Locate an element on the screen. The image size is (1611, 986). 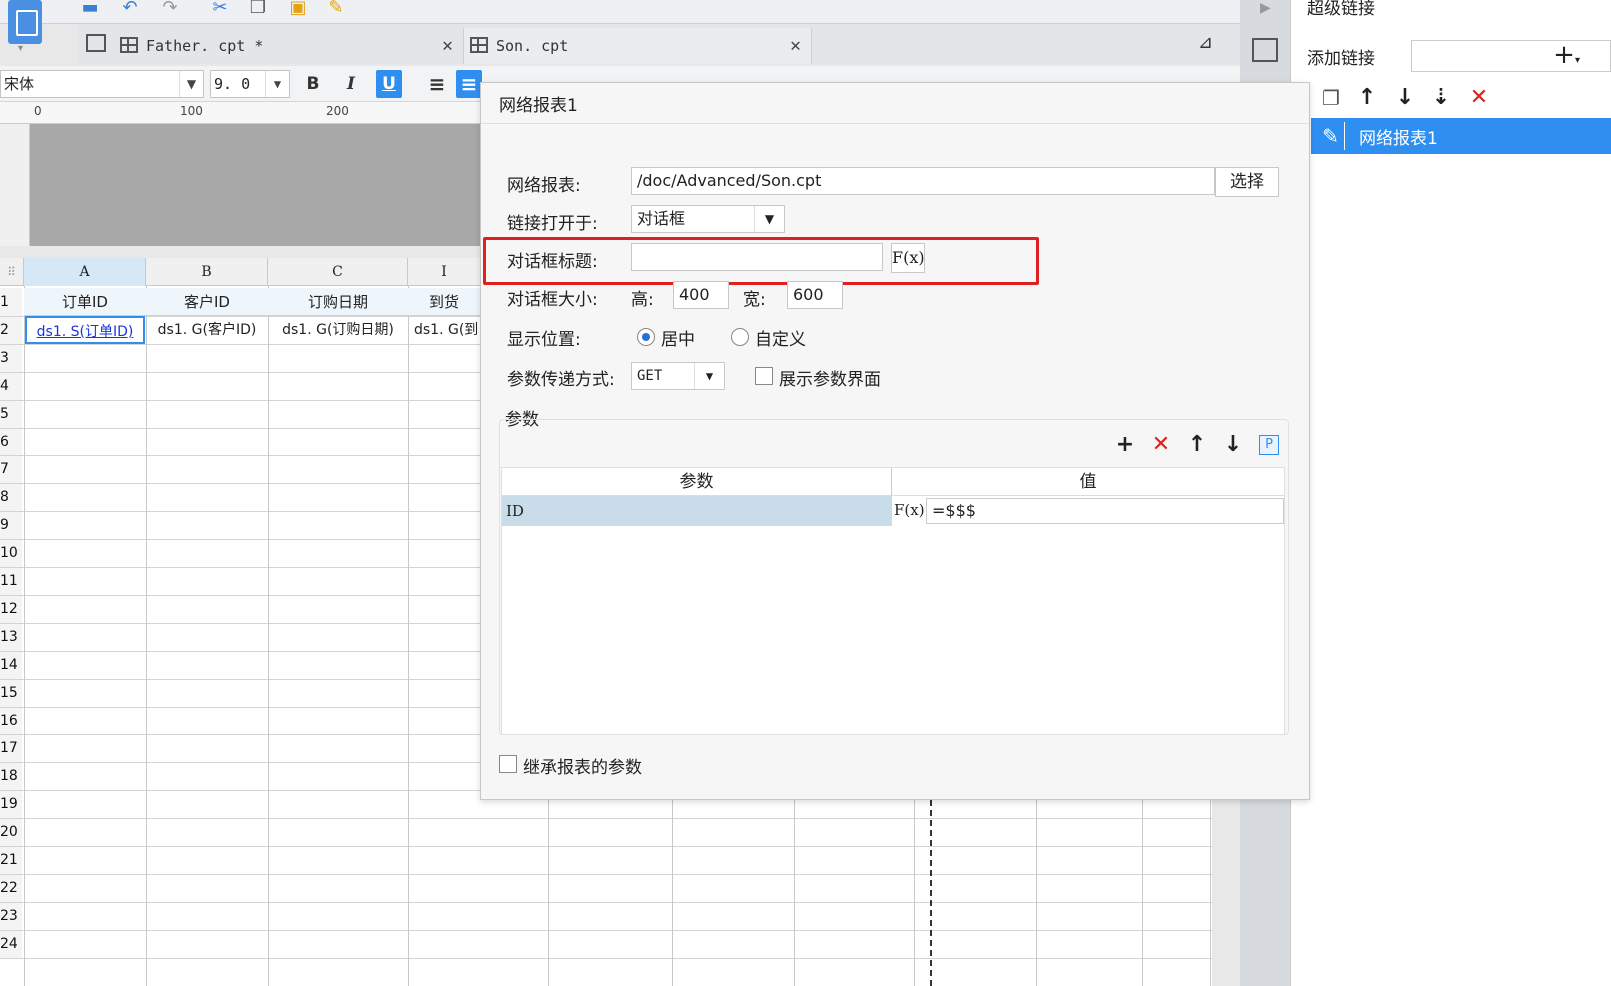
open-in-select: 对话框 ▼ is located at coordinates (708, 219).